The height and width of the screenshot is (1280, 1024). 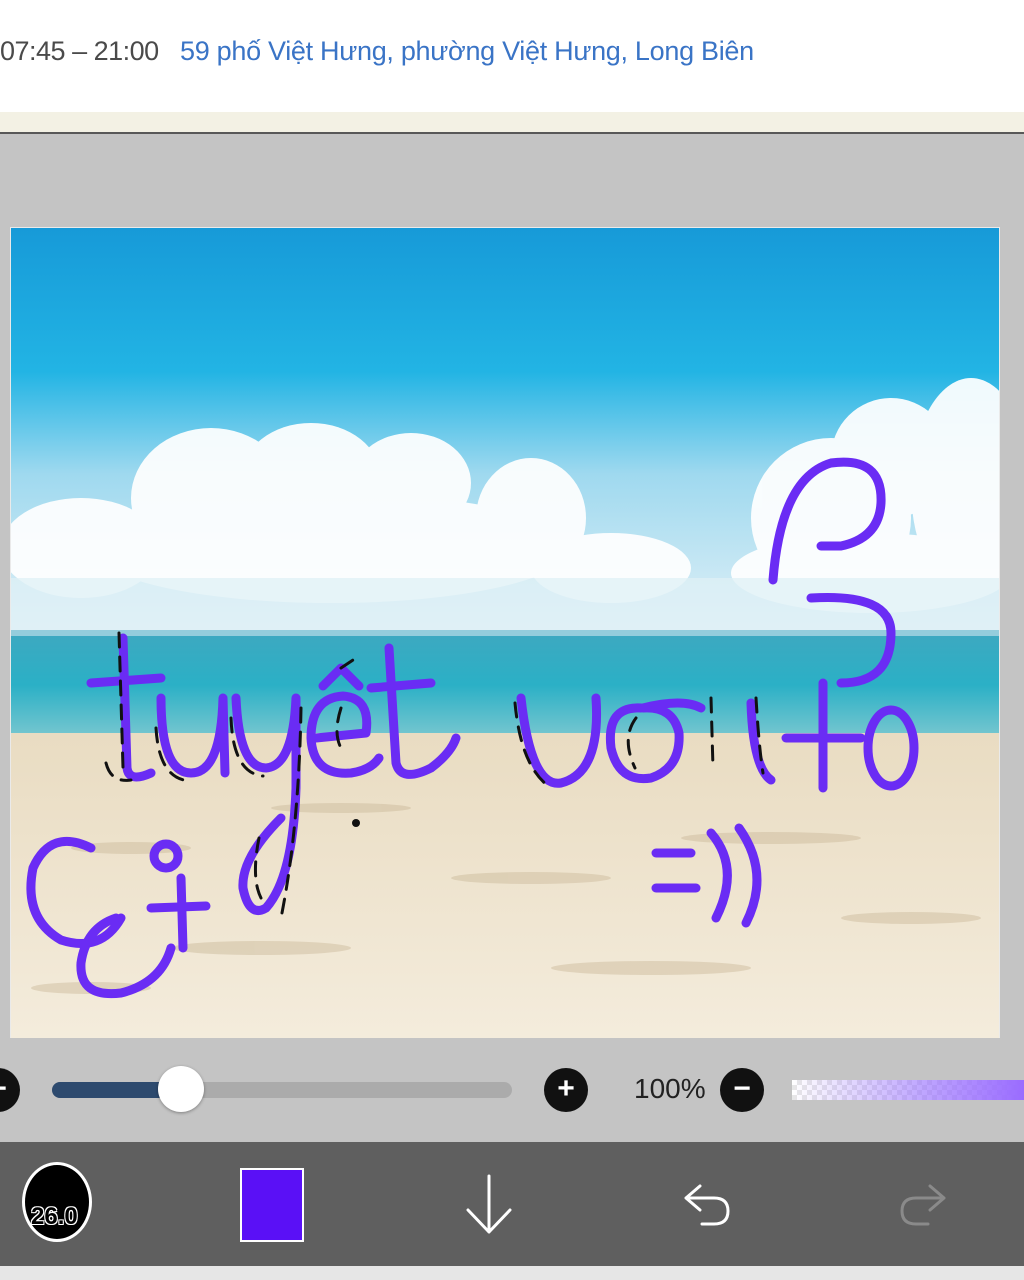 I want to click on brush-size-label: 26.0, so click(x=54, y=1216).